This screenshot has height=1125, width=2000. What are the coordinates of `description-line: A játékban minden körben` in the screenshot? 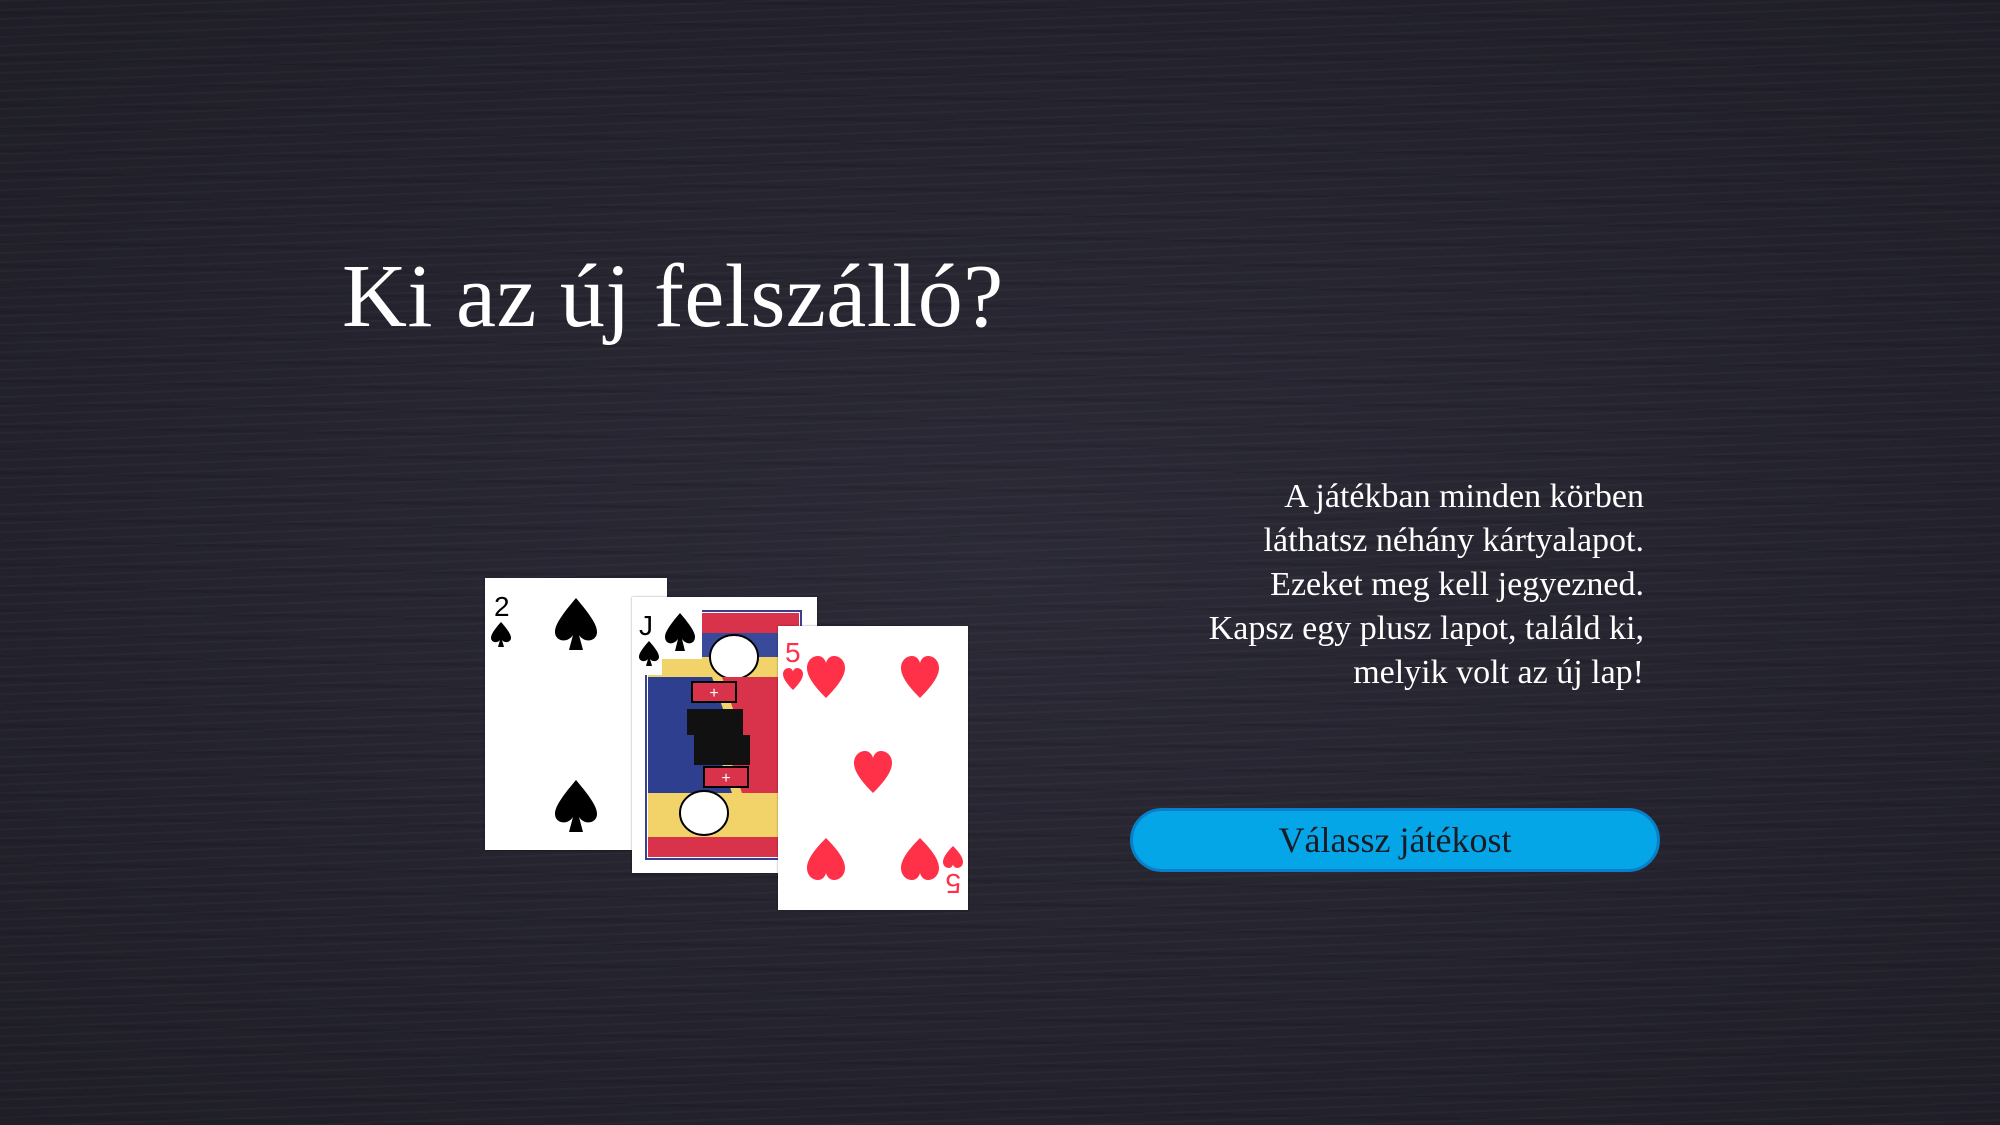 It's located at (1464, 496).